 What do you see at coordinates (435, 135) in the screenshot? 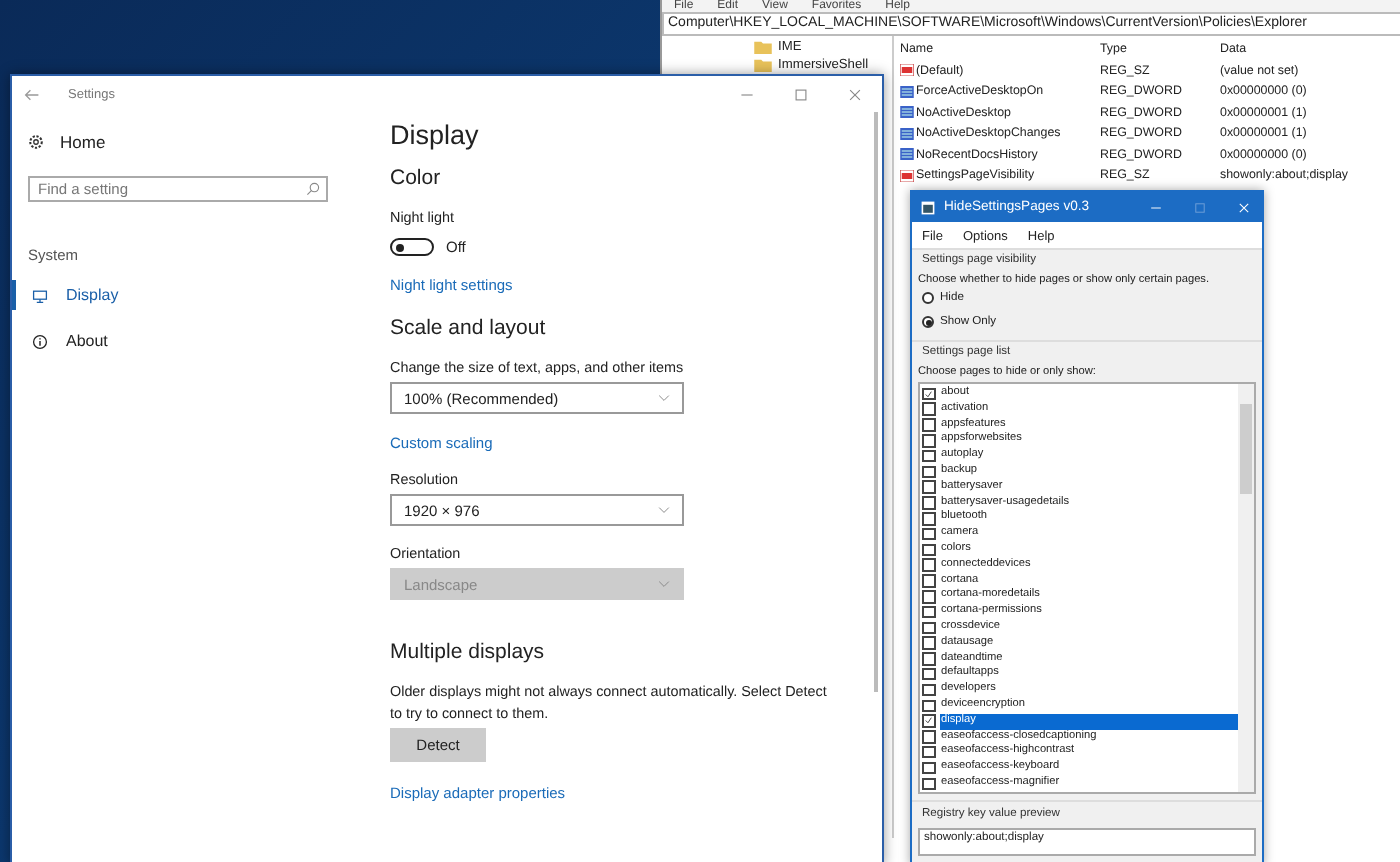
I see `page-title: Display` at bounding box center [435, 135].